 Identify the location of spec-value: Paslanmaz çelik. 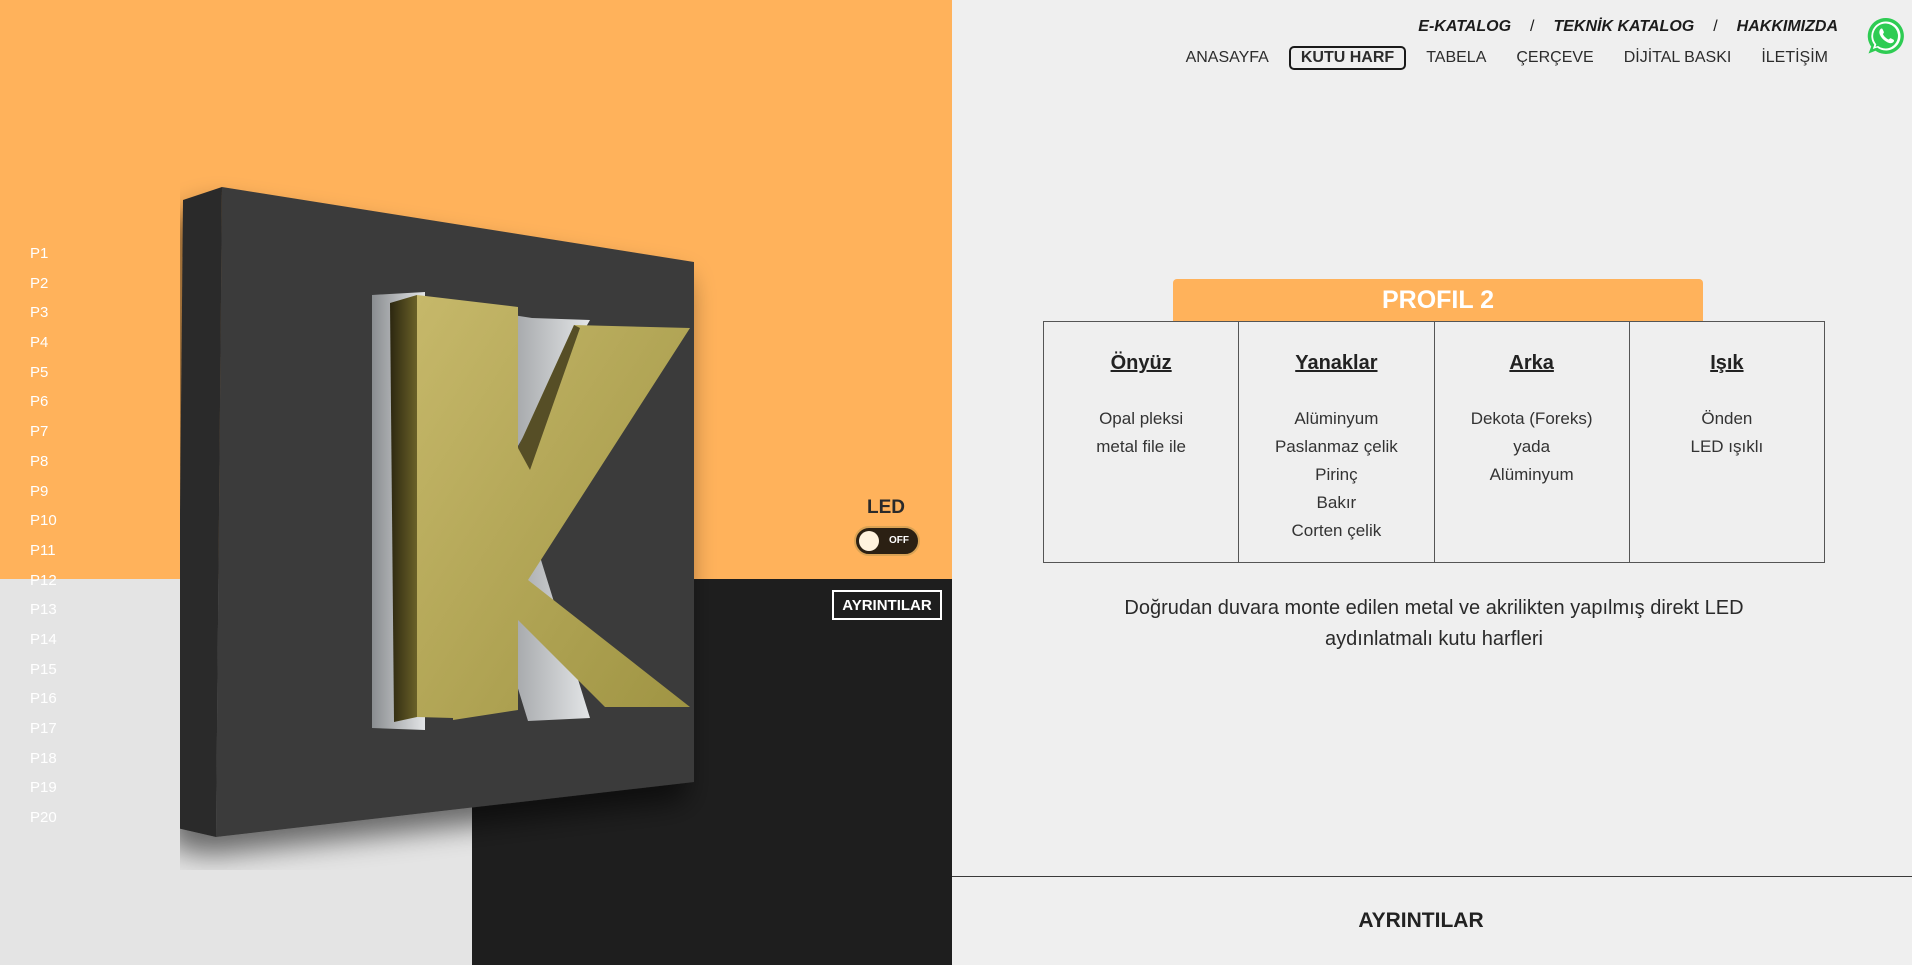
(1336, 446).